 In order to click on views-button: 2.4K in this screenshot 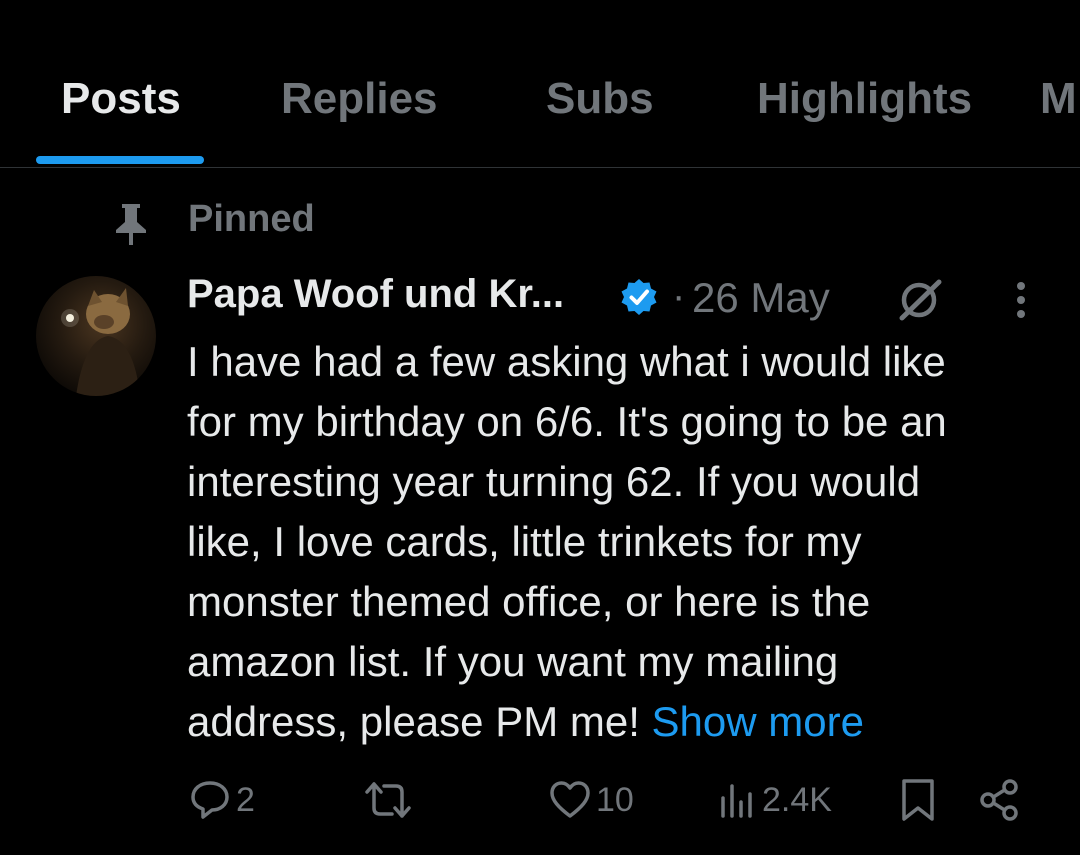, I will do `click(775, 800)`.